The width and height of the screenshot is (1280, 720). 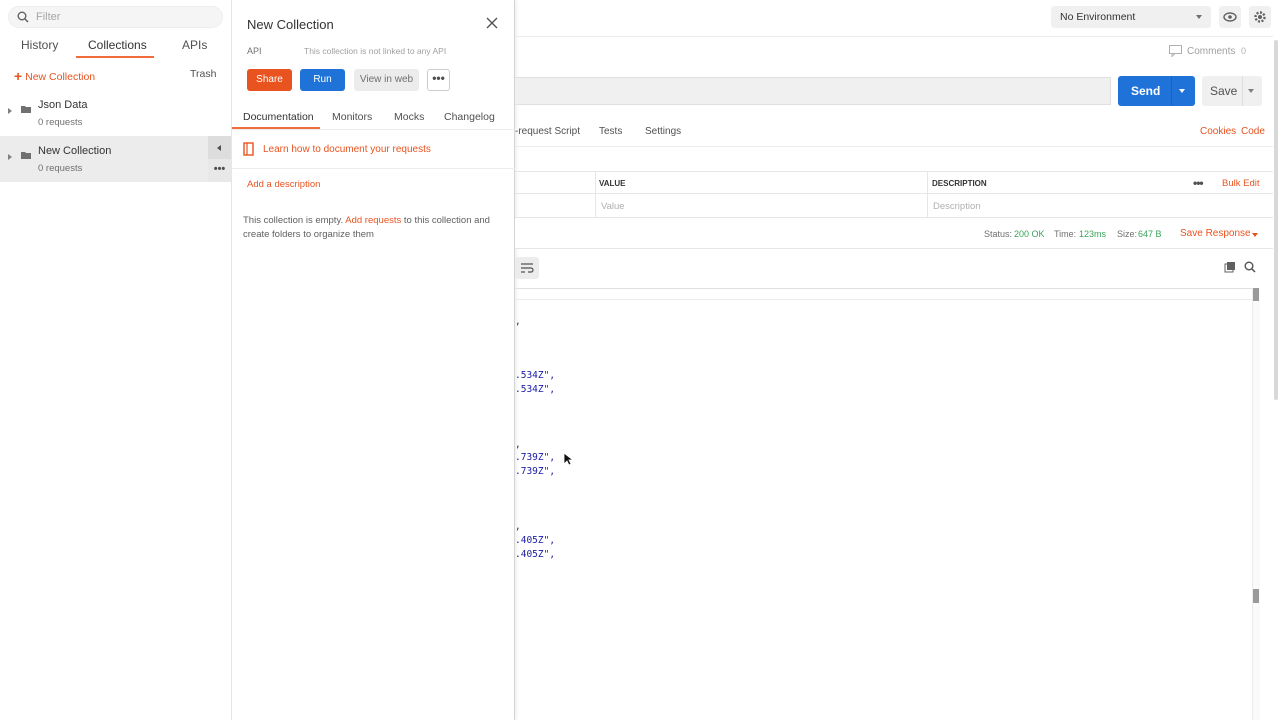 I want to click on tab-apis: APIs, so click(x=194, y=45).